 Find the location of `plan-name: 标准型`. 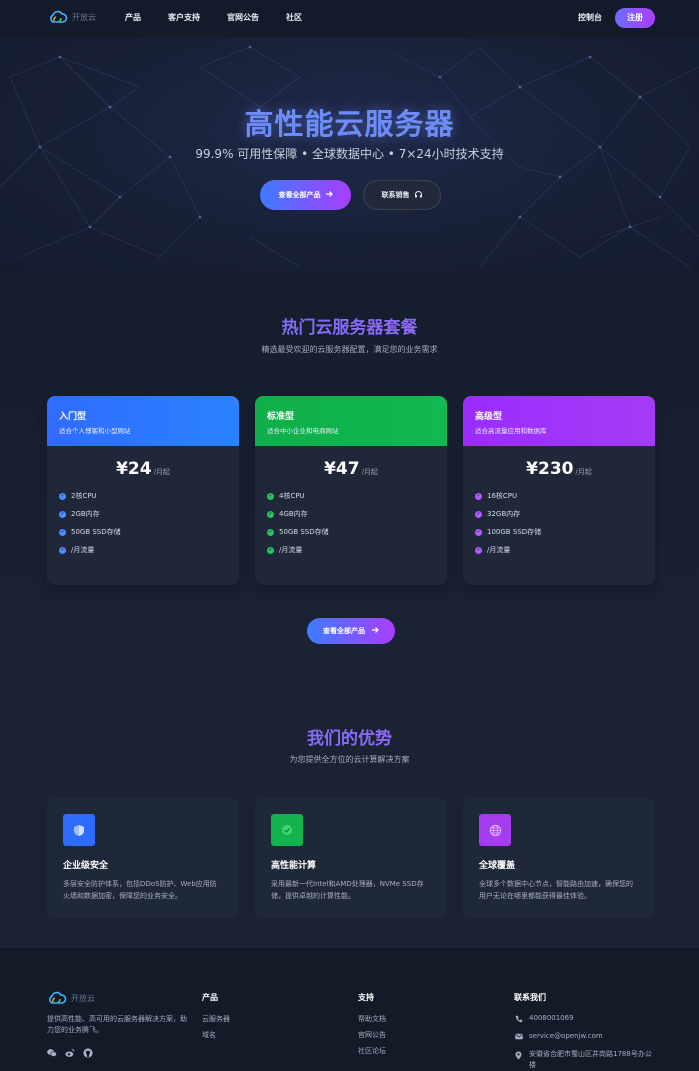

plan-name: 标准型 is located at coordinates (281, 417).